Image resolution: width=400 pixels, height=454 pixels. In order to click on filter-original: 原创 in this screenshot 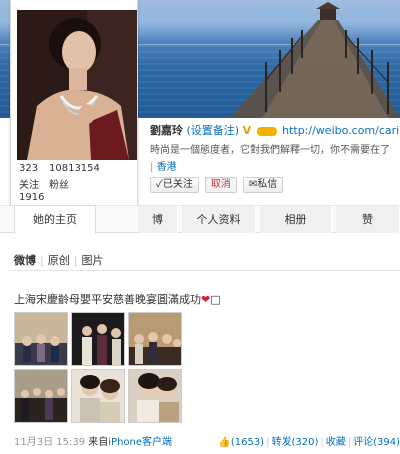, I will do `click(59, 260)`.